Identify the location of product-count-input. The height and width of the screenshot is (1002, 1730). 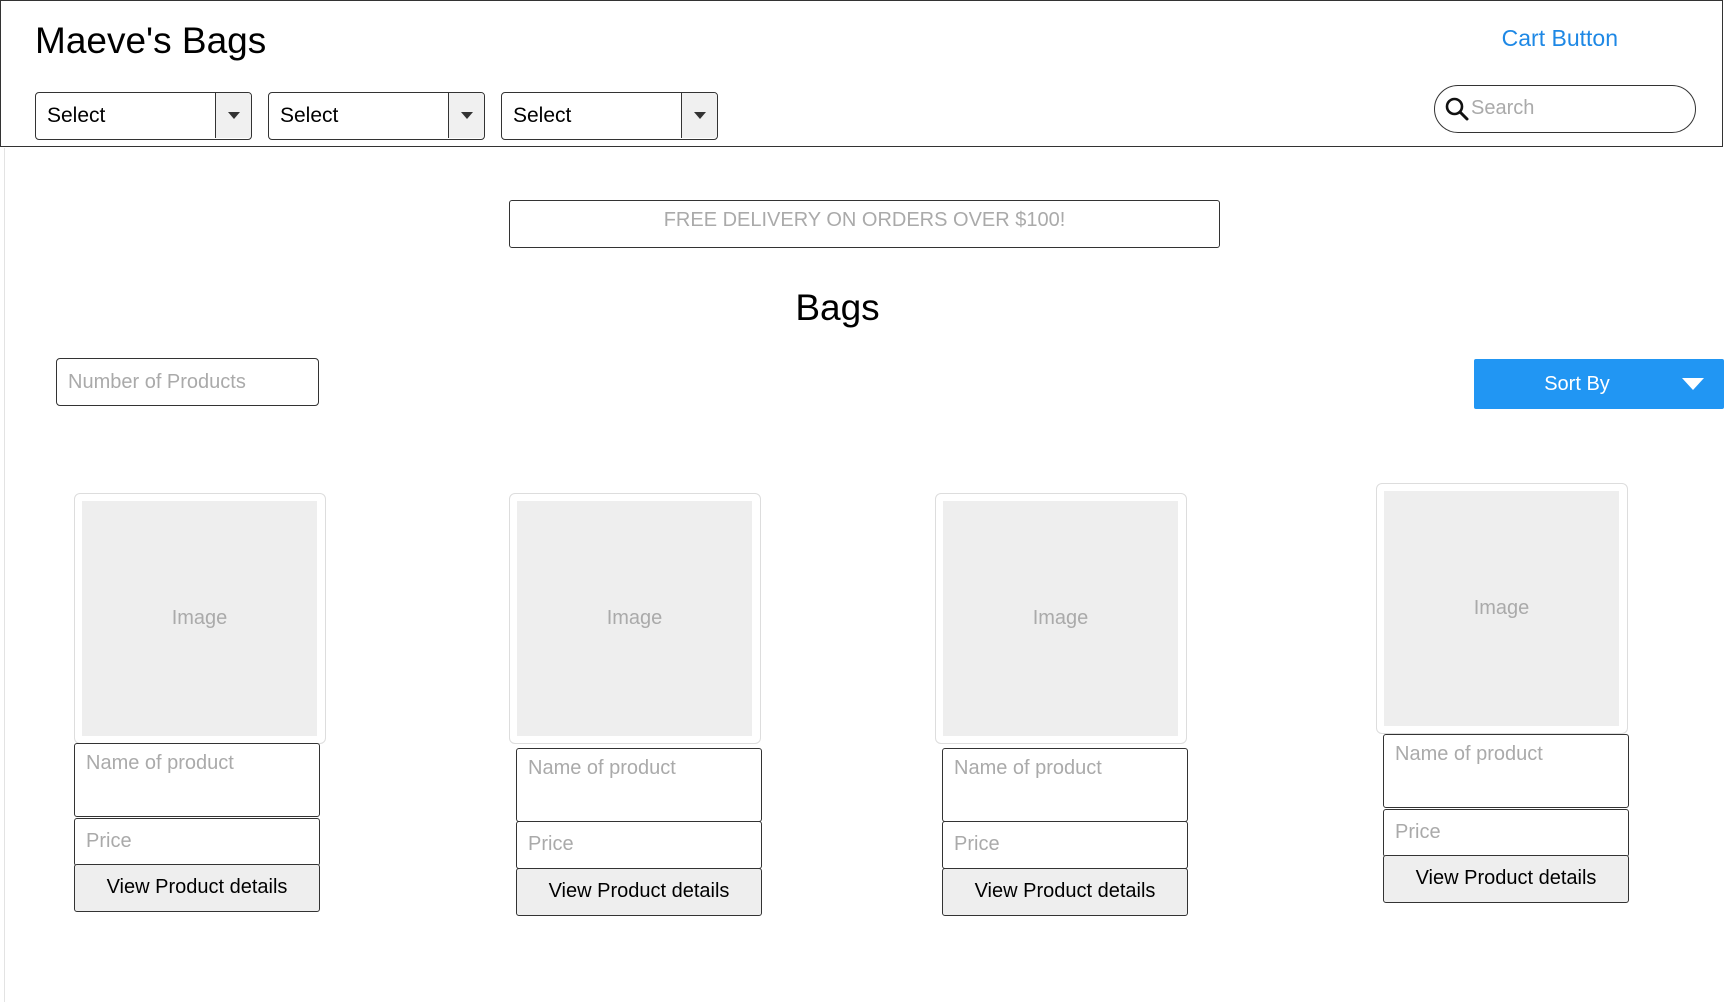
(188, 382).